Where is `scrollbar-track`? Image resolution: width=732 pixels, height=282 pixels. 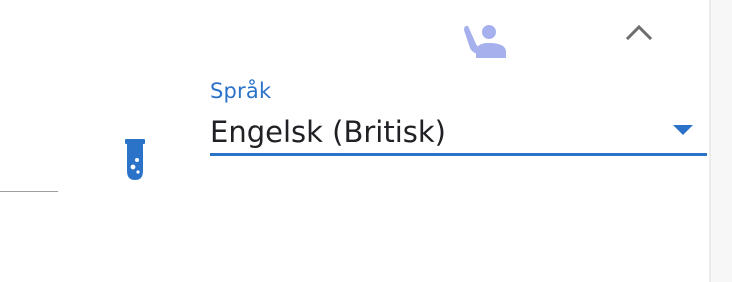
scrollbar-track is located at coordinates (720, 141).